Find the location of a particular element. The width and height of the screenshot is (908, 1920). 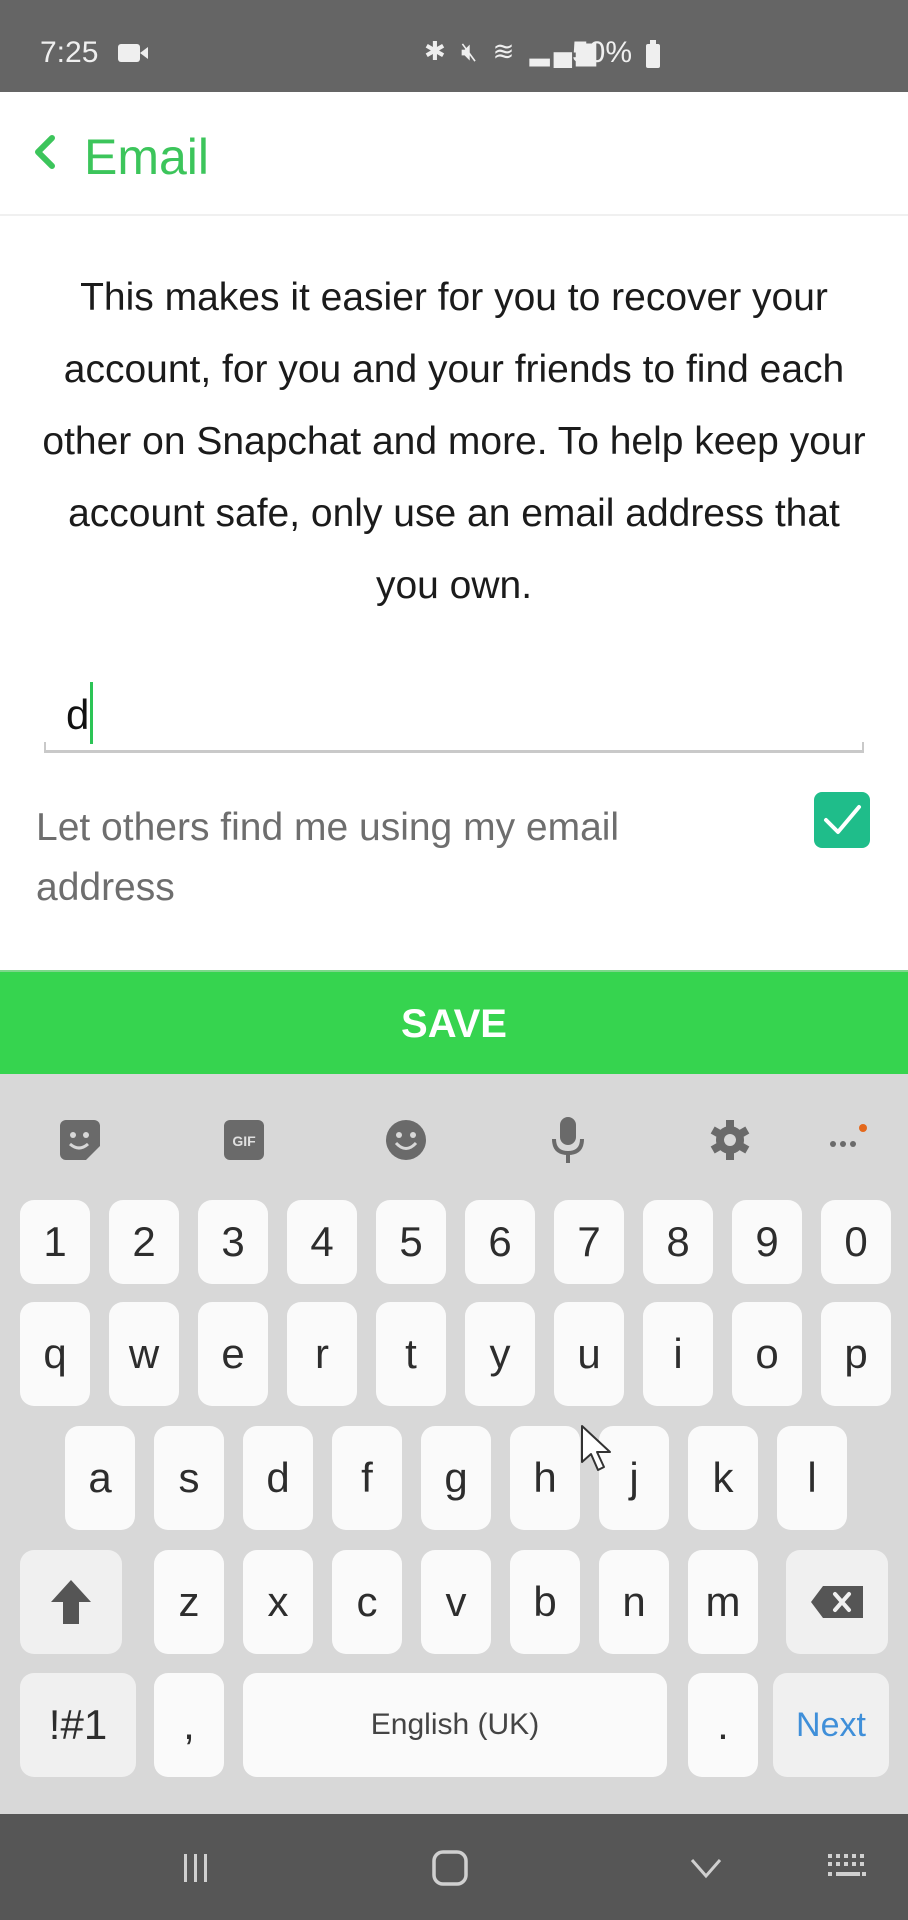

checkmark-icon is located at coordinates (842, 819).